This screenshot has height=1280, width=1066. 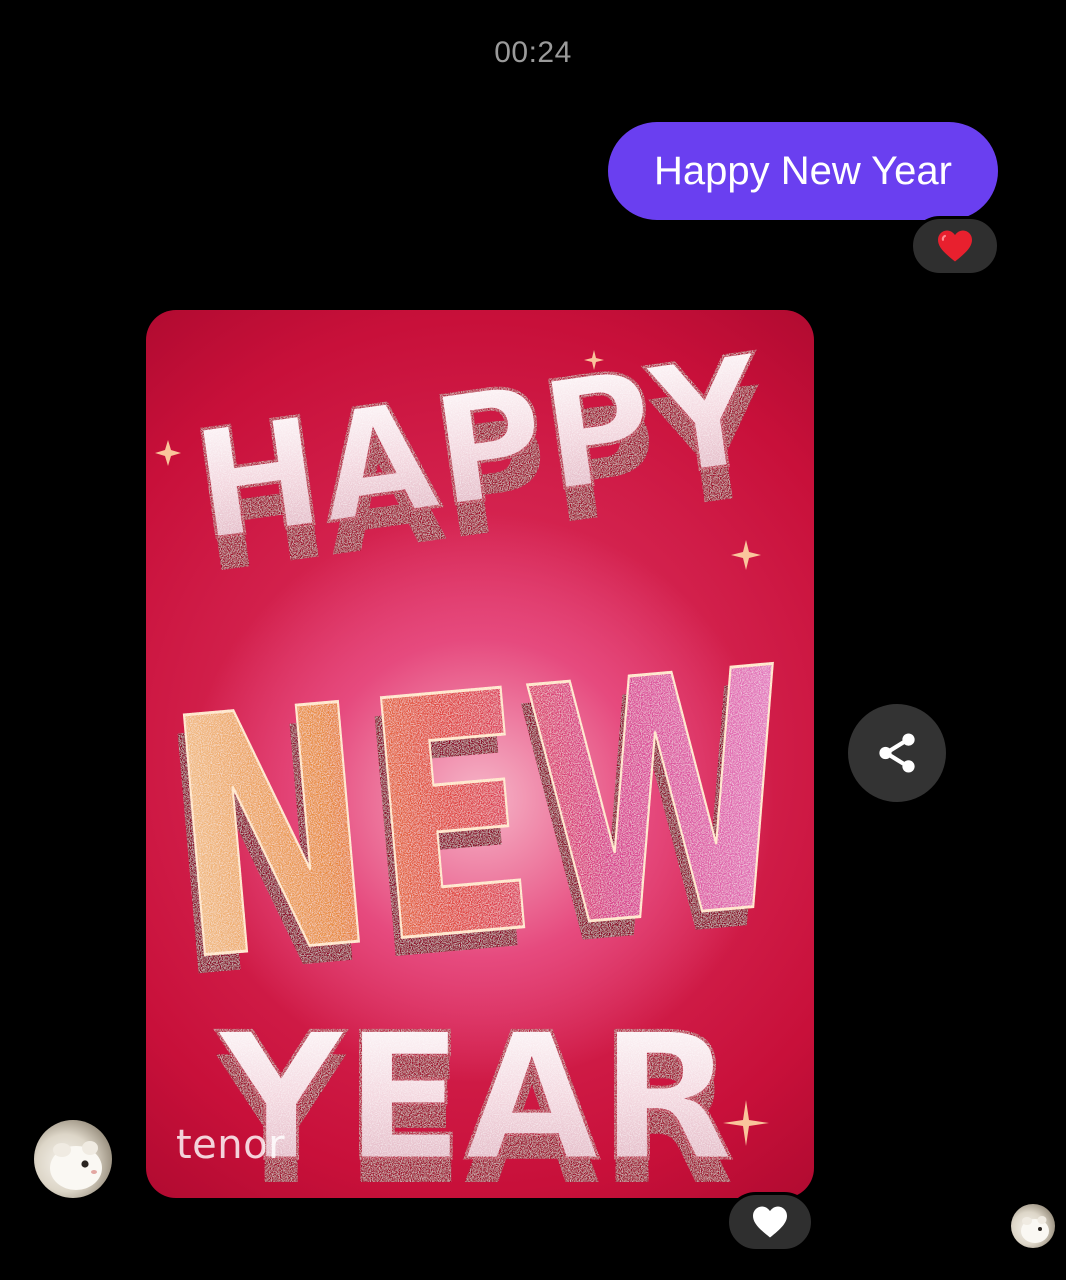 I want to click on svg-text: YEAR, so click(x=475, y=1097).